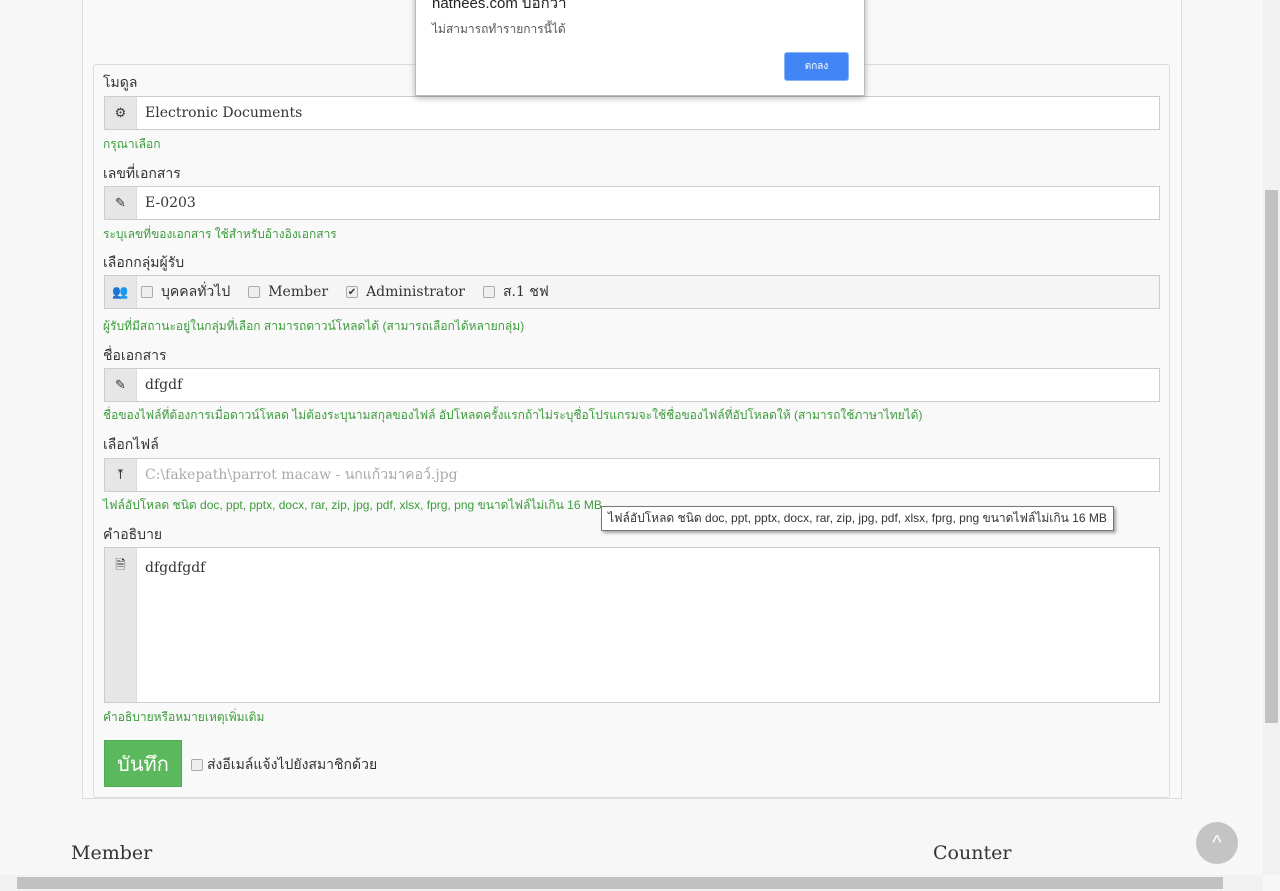  I want to click on doc-name-label: ชื่อเอกสาร, so click(135, 355).